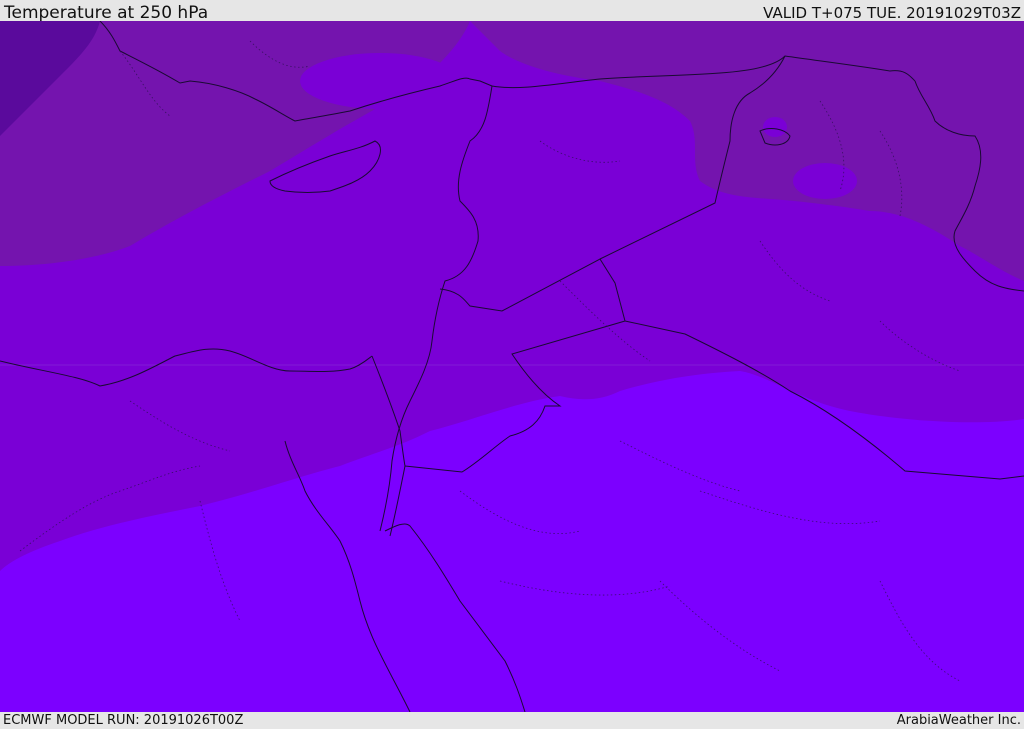 This screenshot has width=1024, height=729. Describe the element at coordinates (892, 13) in the screenshot. I see `valid-time-label: VALID T+075 TUE. 20191029T03Z` at that location.